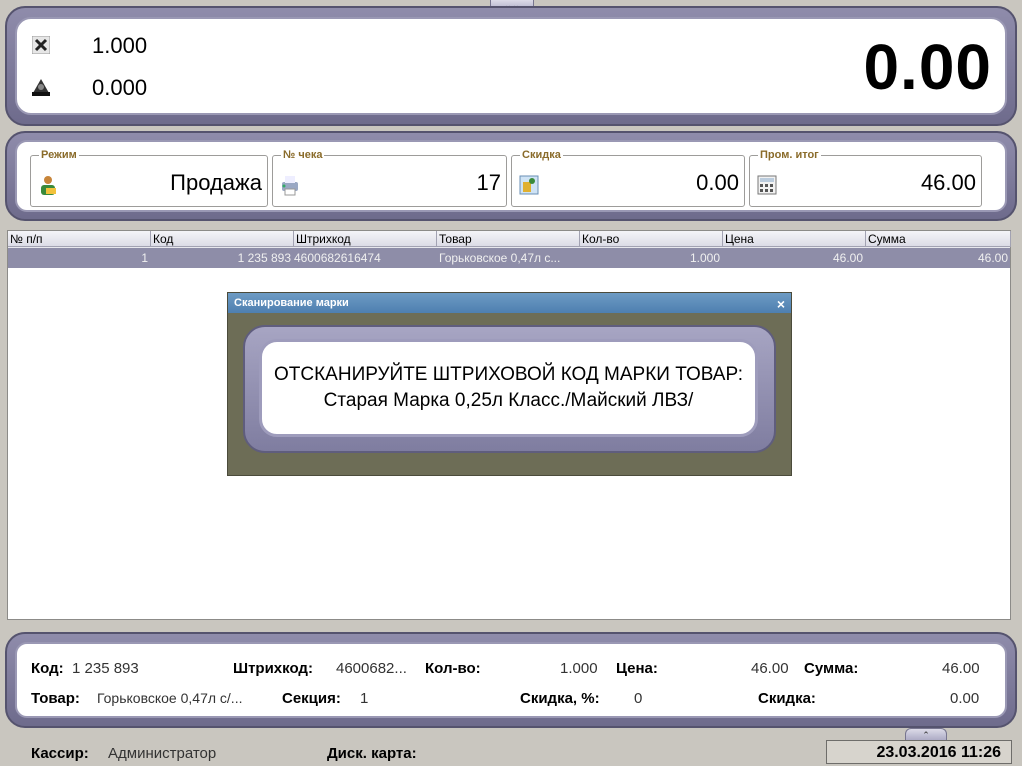 This screenshot has width=1022, height=766. I want to click on discount-title: Скидка, so click(541, 155).